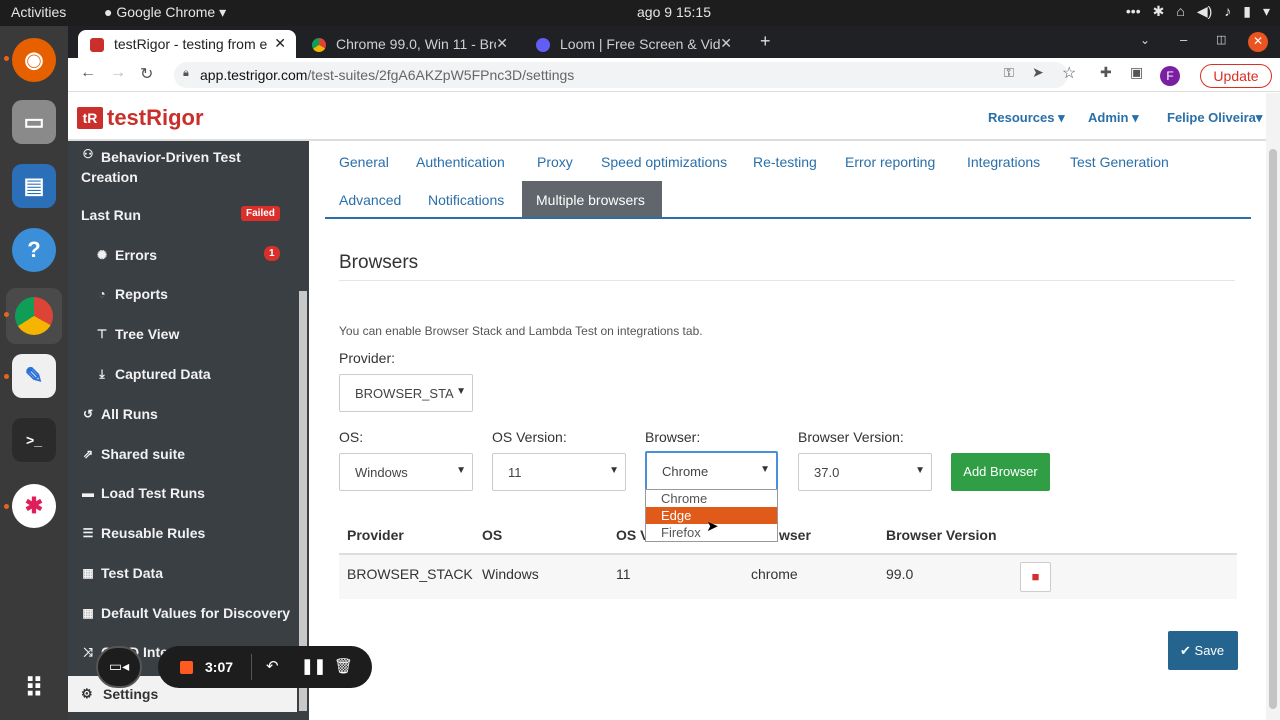 This screenshot has height=720, width=1280. What do you see at coordinates (1145, 40) in the screenshot?
I see `tab-search-icon: ⌄` at bounding box center [1145, 40].